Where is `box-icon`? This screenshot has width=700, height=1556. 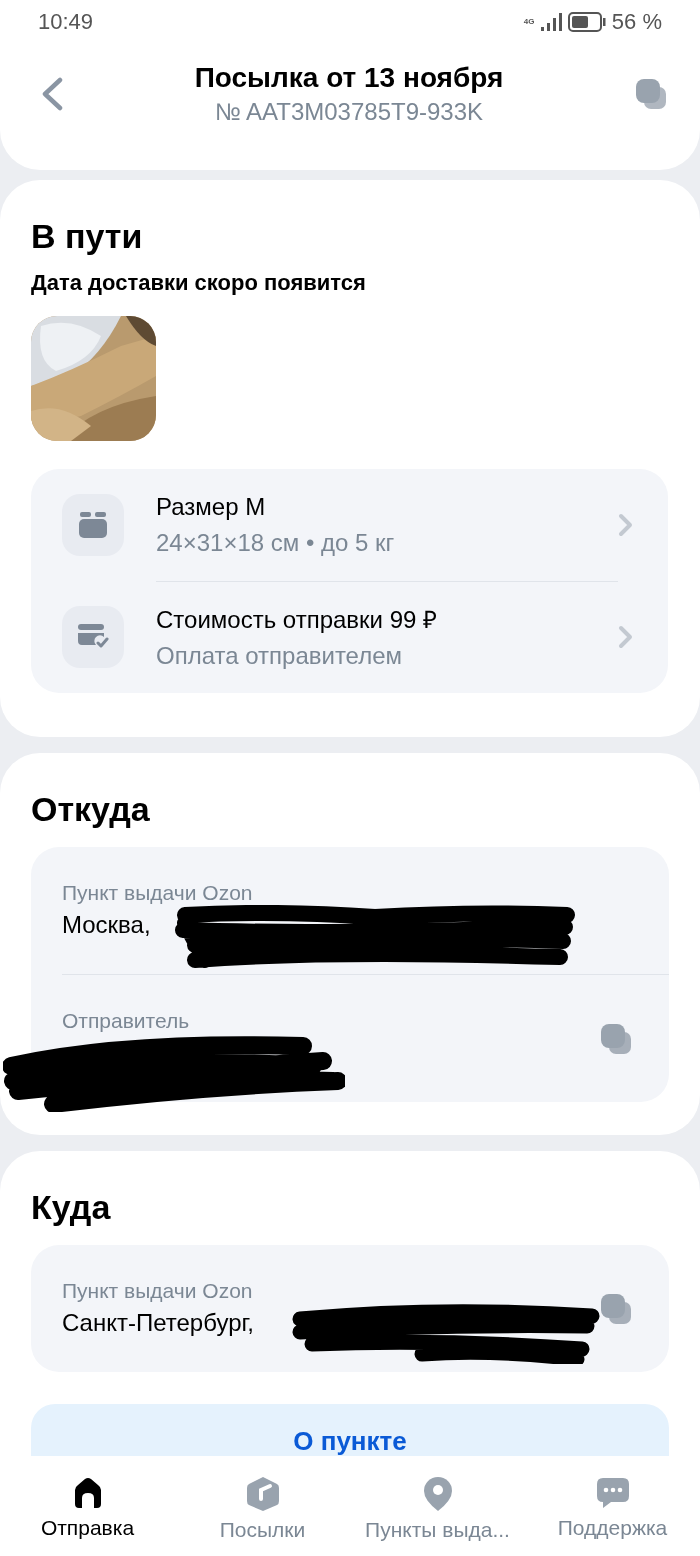
box-icon is located at coordinates (93, 525).